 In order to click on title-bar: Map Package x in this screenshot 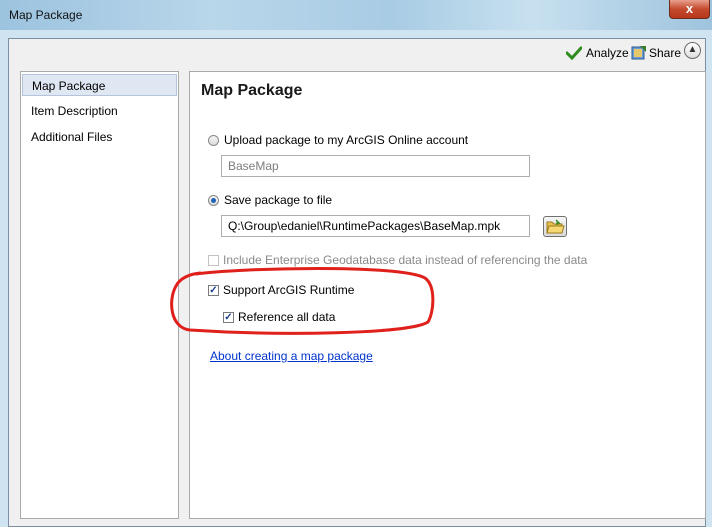, I will do `click(356, 15)`.